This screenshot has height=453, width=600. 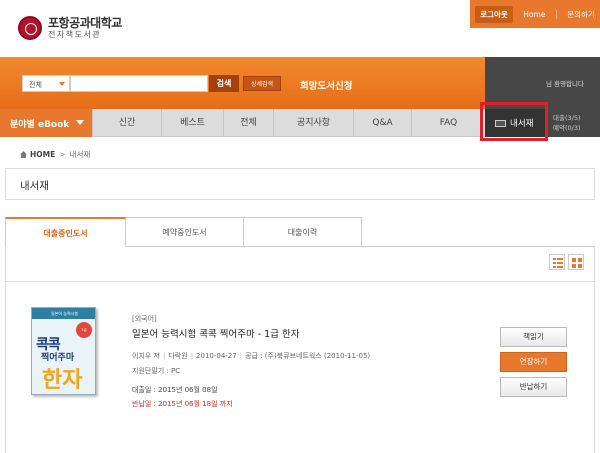 I want to click on search-button: 검색, so click(x=224, y=83).